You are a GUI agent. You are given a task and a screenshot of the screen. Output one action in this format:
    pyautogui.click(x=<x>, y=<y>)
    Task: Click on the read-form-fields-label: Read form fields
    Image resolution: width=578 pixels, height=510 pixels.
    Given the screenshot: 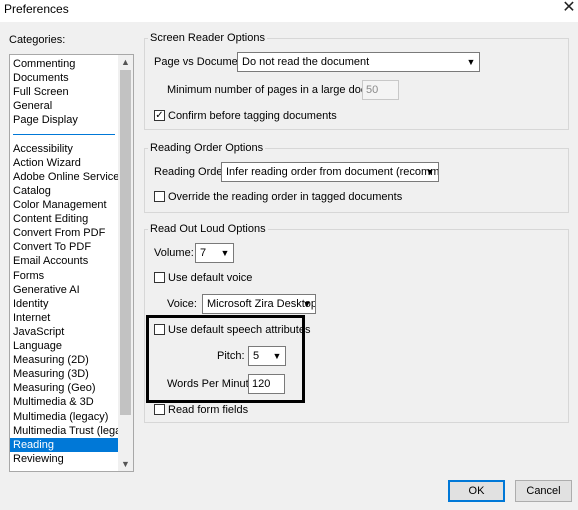 What is the action you would take?
    pyautogui.click(x=208, y=410)
    